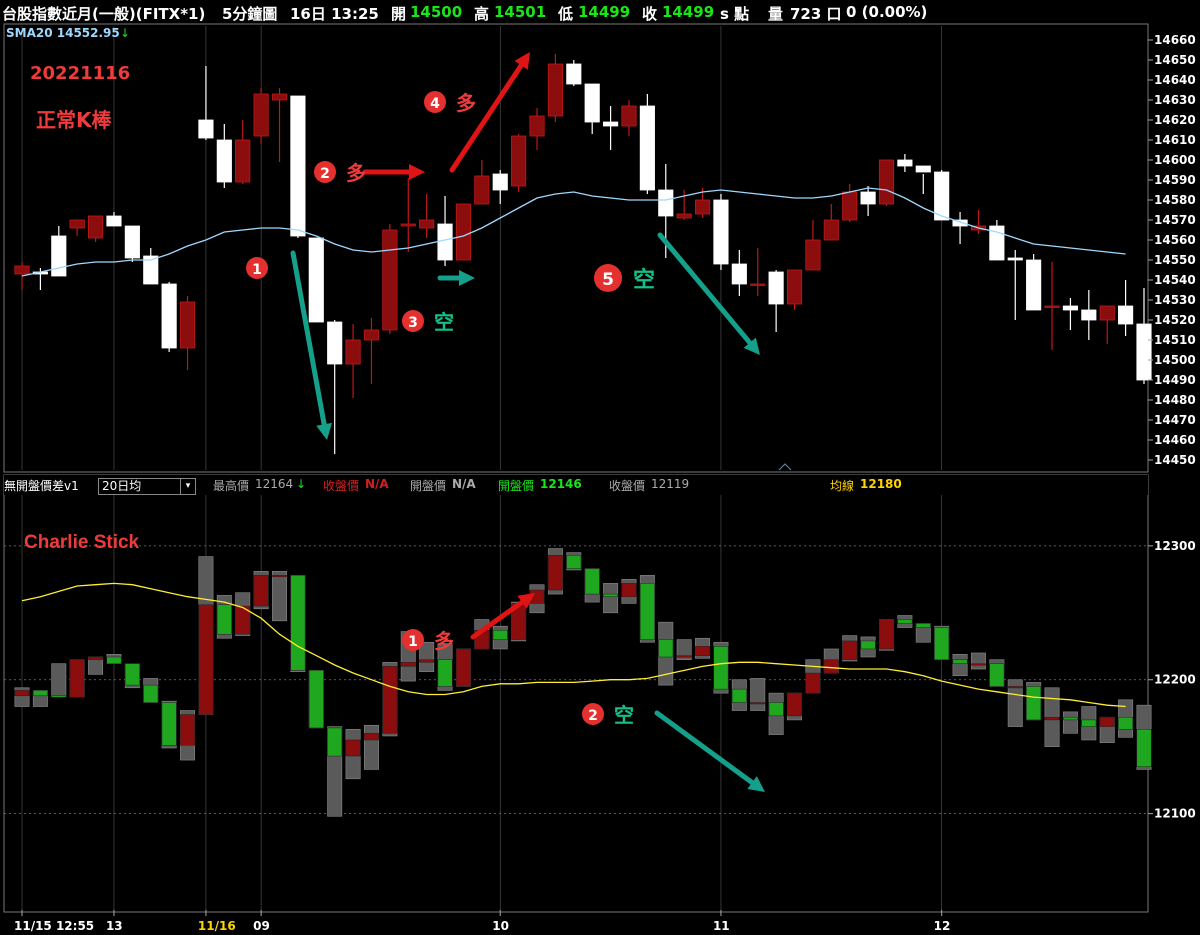 The image size is (1200, 935). Describe the element at coordinates (1175, 80) in the screenshot. I see `main-y-tick-label: 14640` at that location.